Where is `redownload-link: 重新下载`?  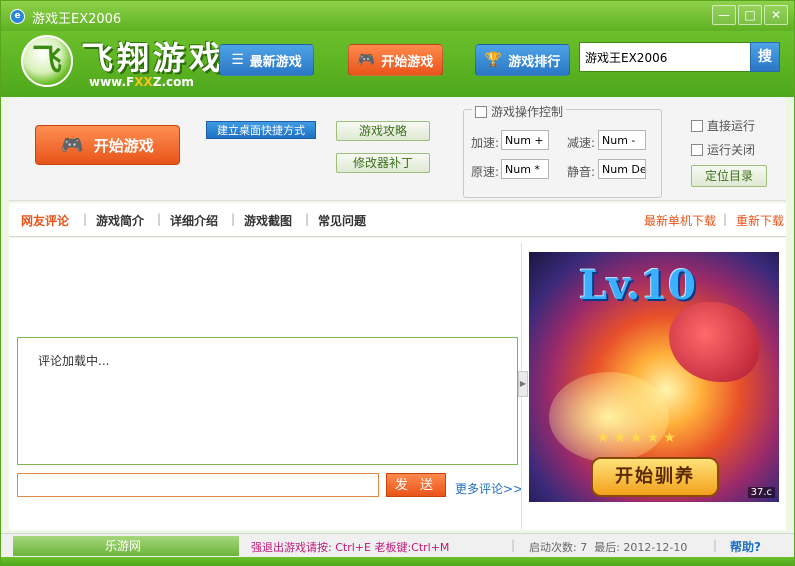
redownload-link: 重新下载 is located at coordinates (760, 220).